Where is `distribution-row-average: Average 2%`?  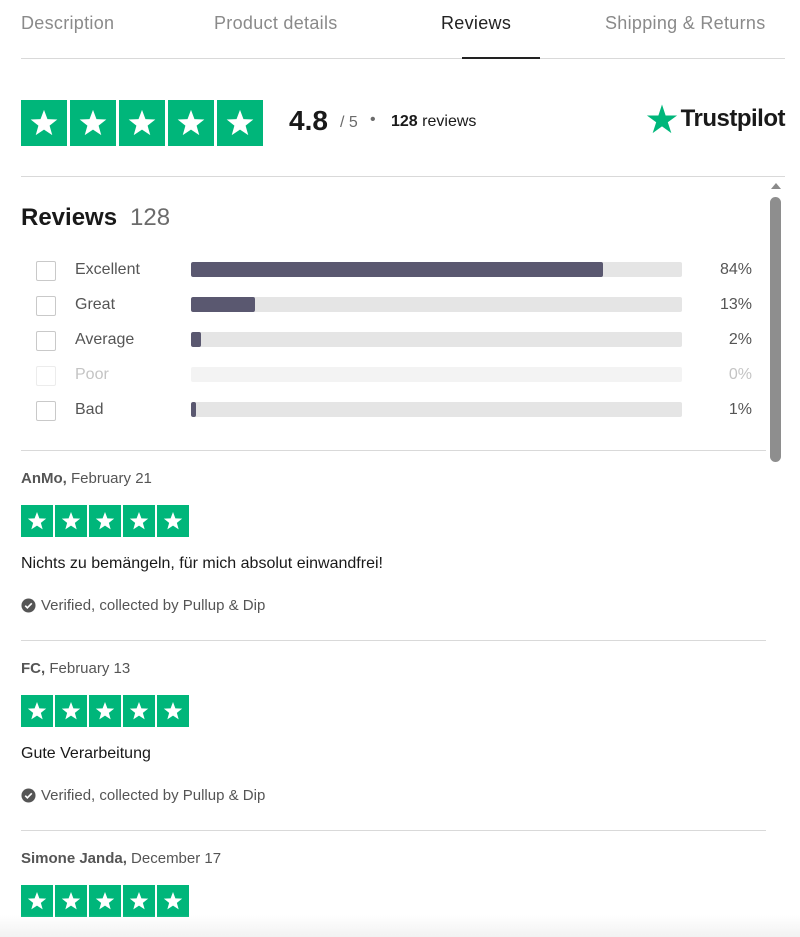 distribution-row-average: Average 2% is located at coordinates (394, 341).